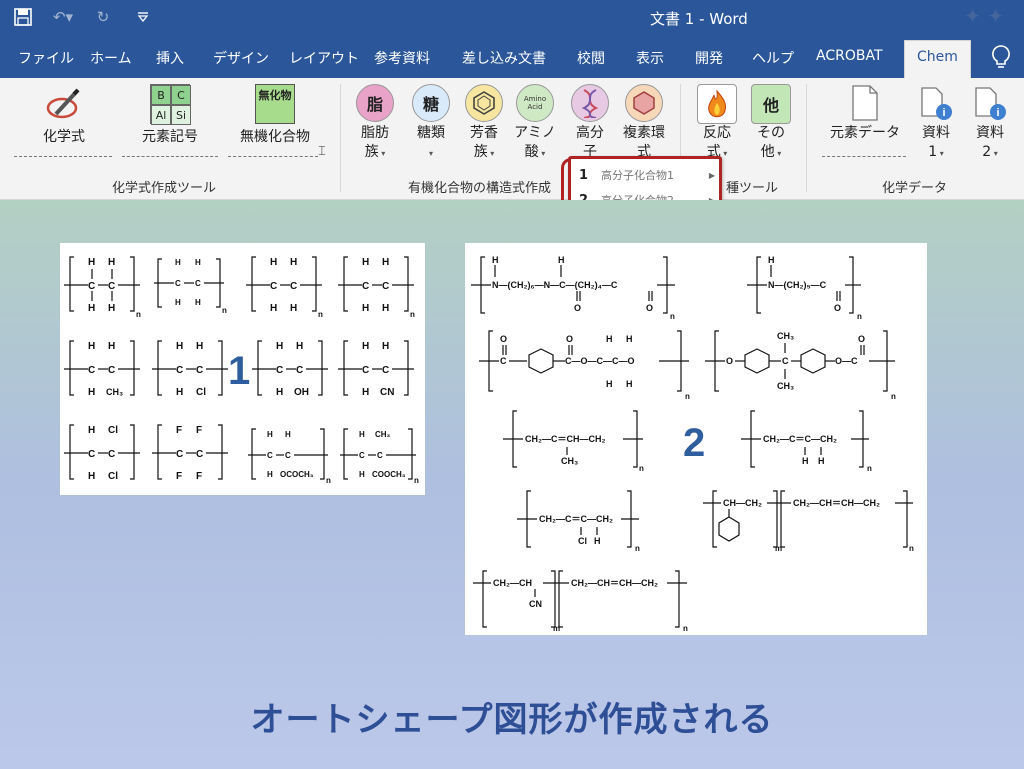 The width and height of the screenshot is (1024, 769). I want to click on redo-icon: ↻, so click(103, 17).